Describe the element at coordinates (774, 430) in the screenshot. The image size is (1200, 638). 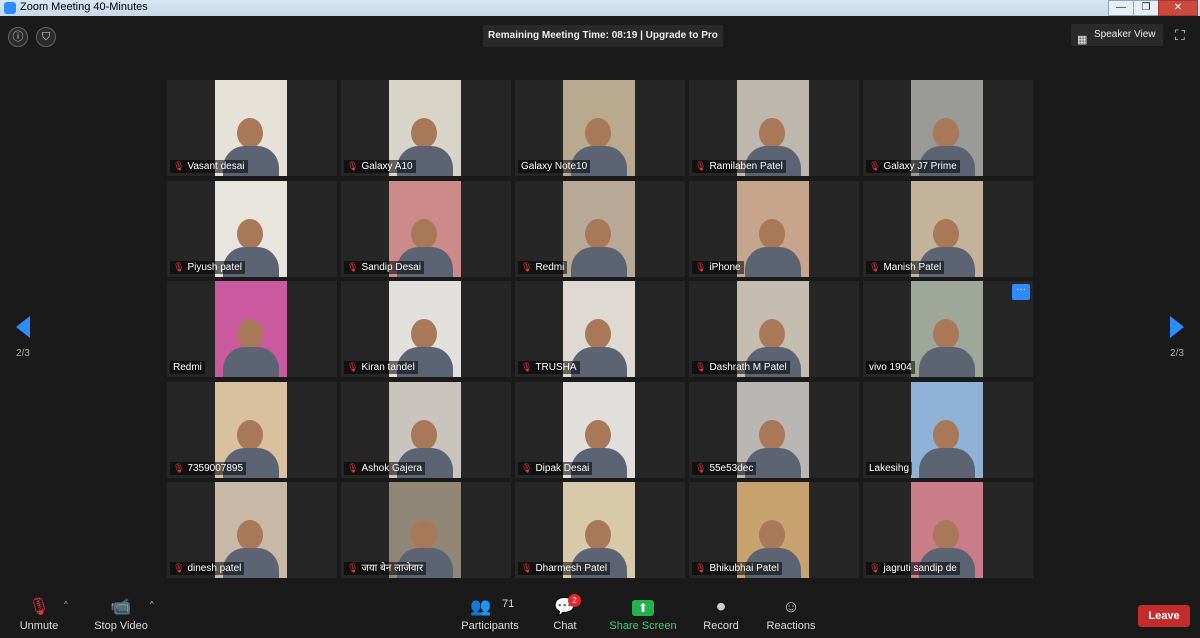
I see `participant-tile: 🎙 55e53dec` at that location.